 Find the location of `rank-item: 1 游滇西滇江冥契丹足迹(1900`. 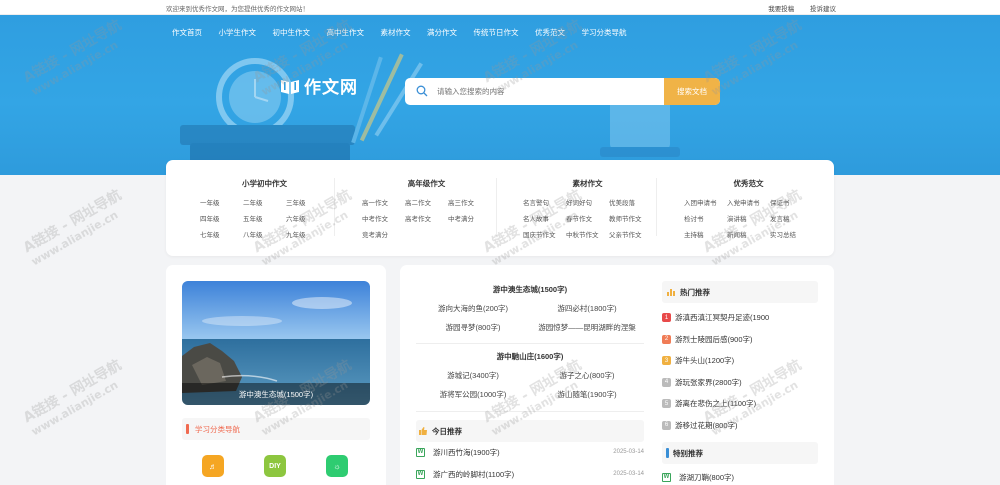

rank-item: 1 游滇西滇江冥契丹足迹(1900 is located at coordinates (740, 318).